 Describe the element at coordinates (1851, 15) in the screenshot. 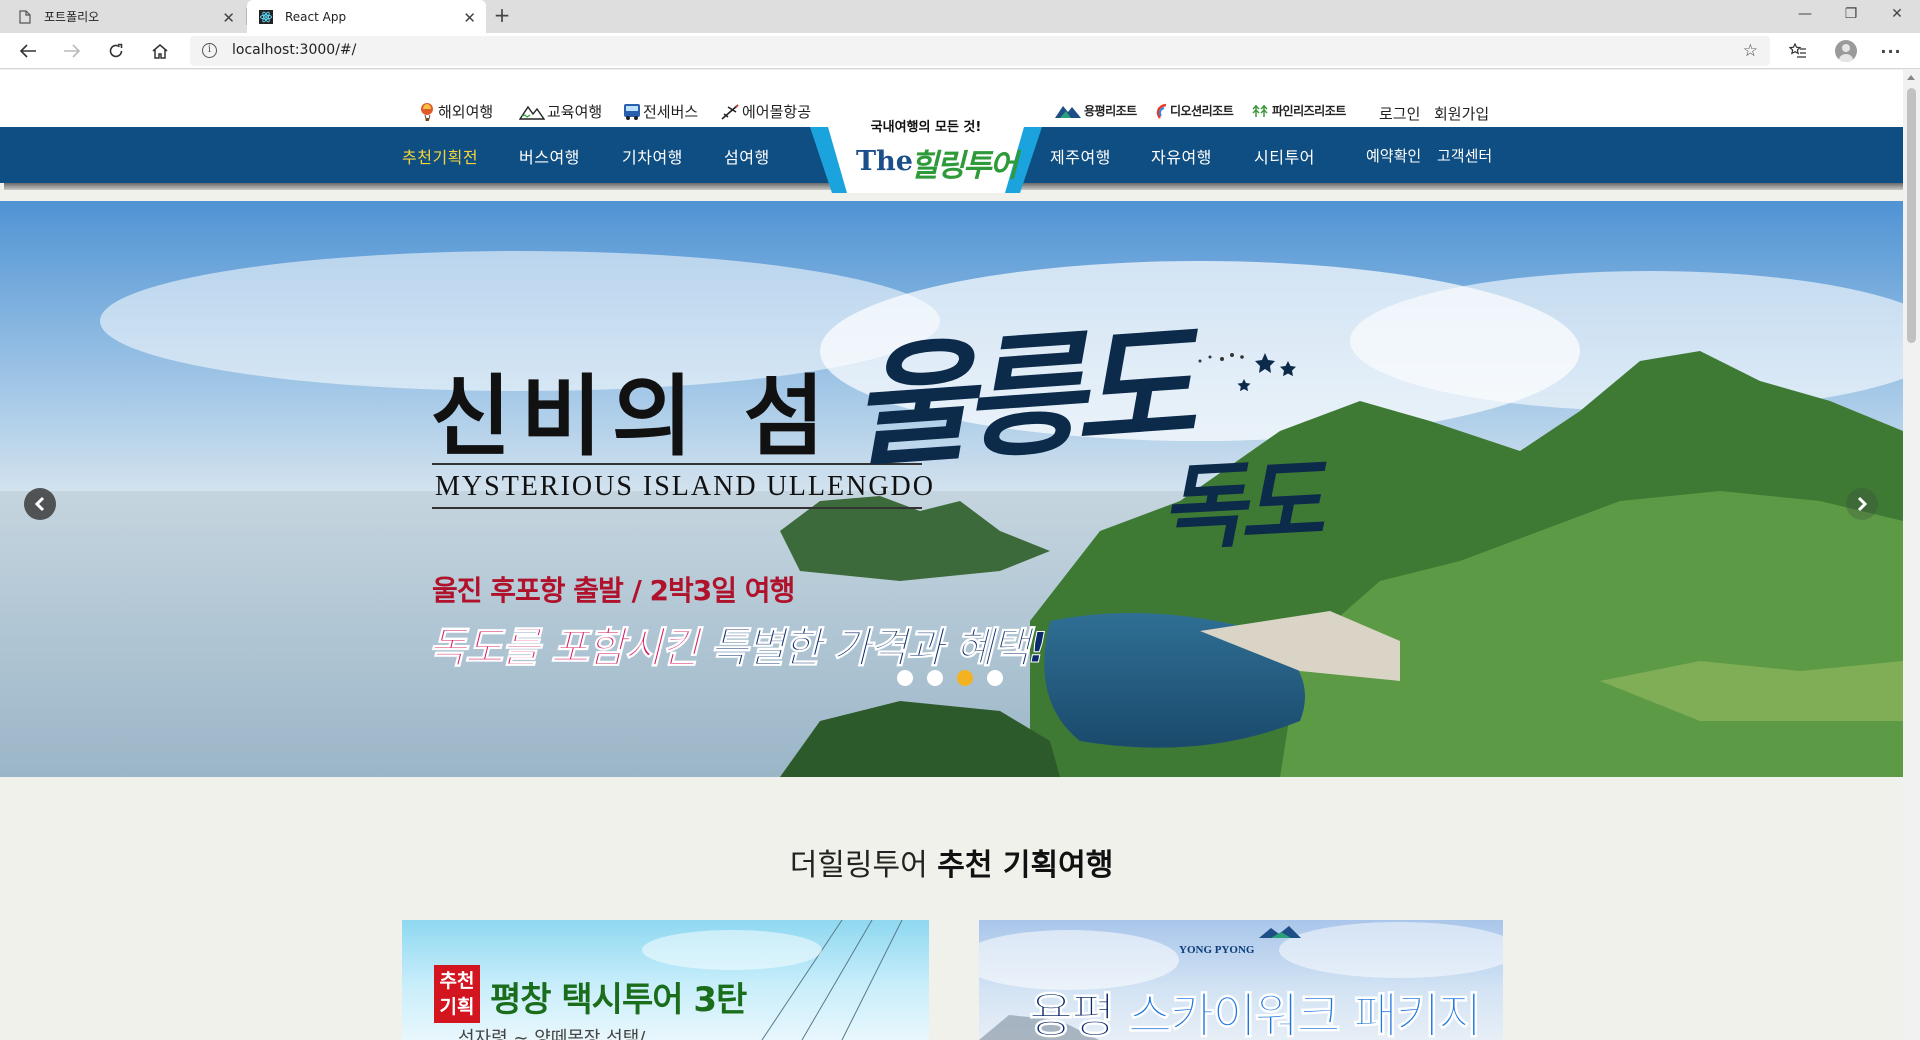

I see `restore-icon: ❐` at that location.